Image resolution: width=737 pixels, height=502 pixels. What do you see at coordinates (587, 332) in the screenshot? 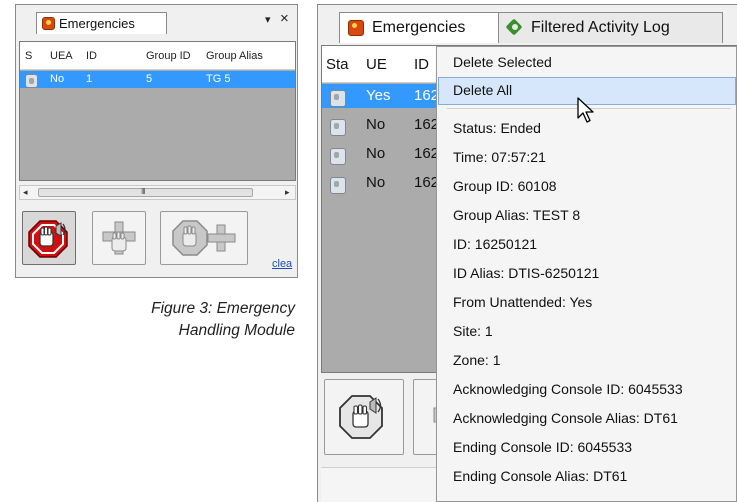
I see `menu-item-site: Site: 1` at bounding box center [587, 332].